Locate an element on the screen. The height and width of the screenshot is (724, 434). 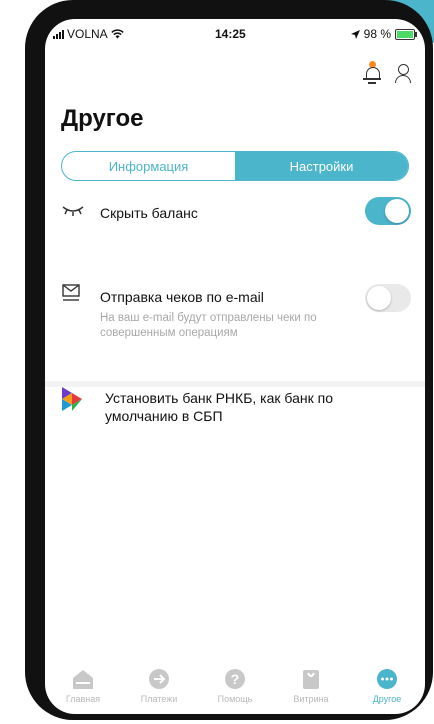
nav-showcase-label: Витрина is located at coordinates (311, 699).